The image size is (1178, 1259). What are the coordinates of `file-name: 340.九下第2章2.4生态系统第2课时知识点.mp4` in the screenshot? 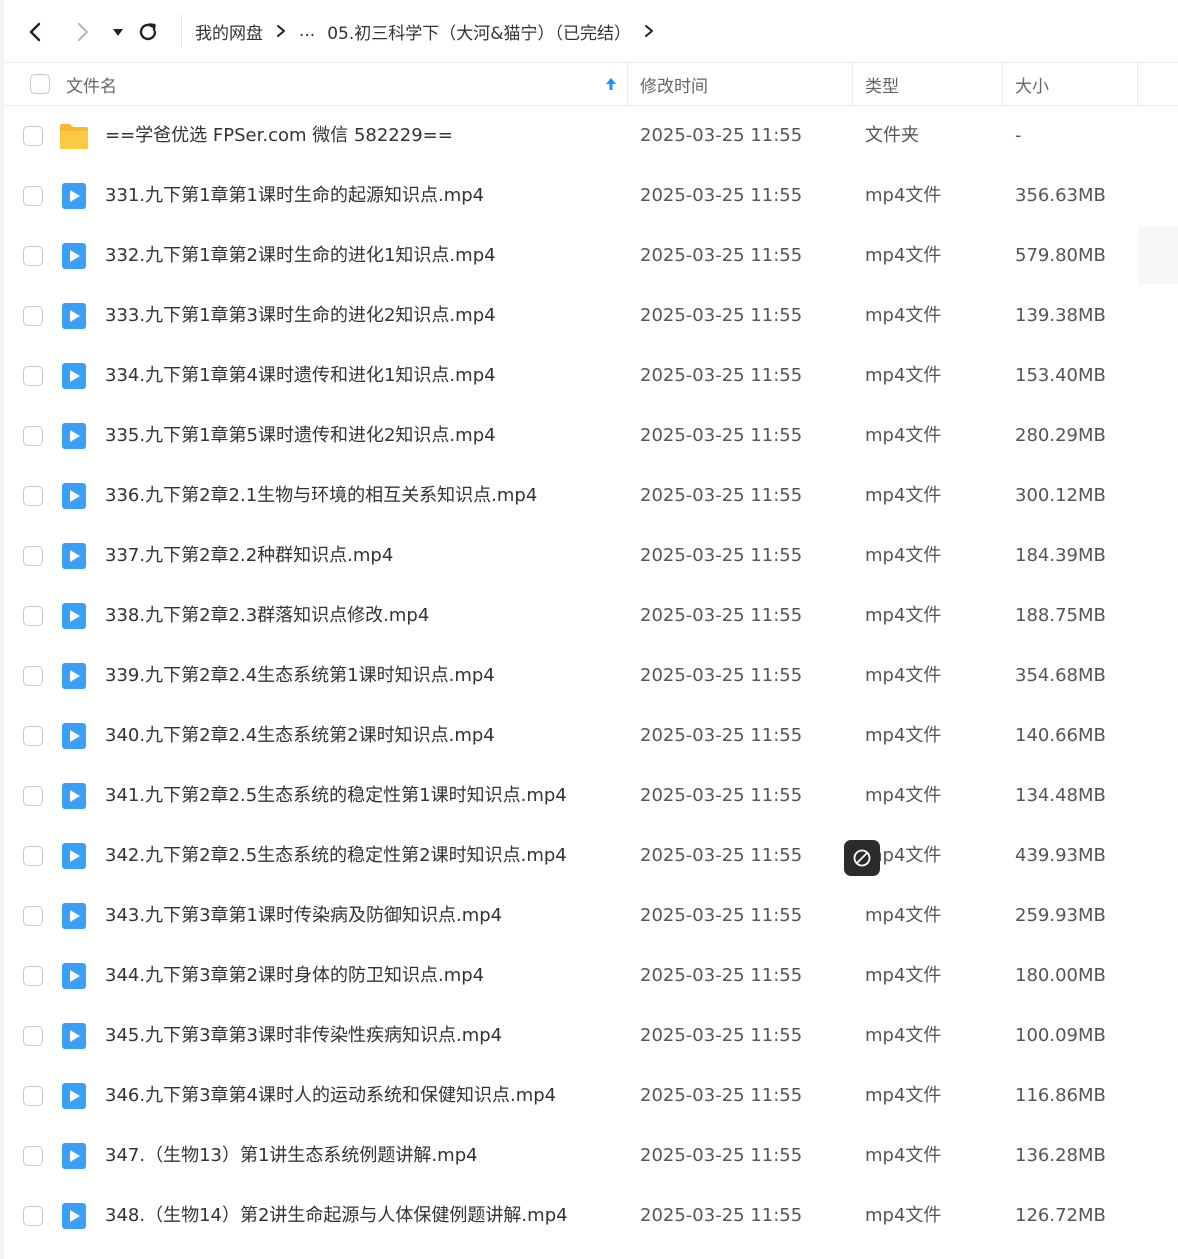 It's located at (300, 736).